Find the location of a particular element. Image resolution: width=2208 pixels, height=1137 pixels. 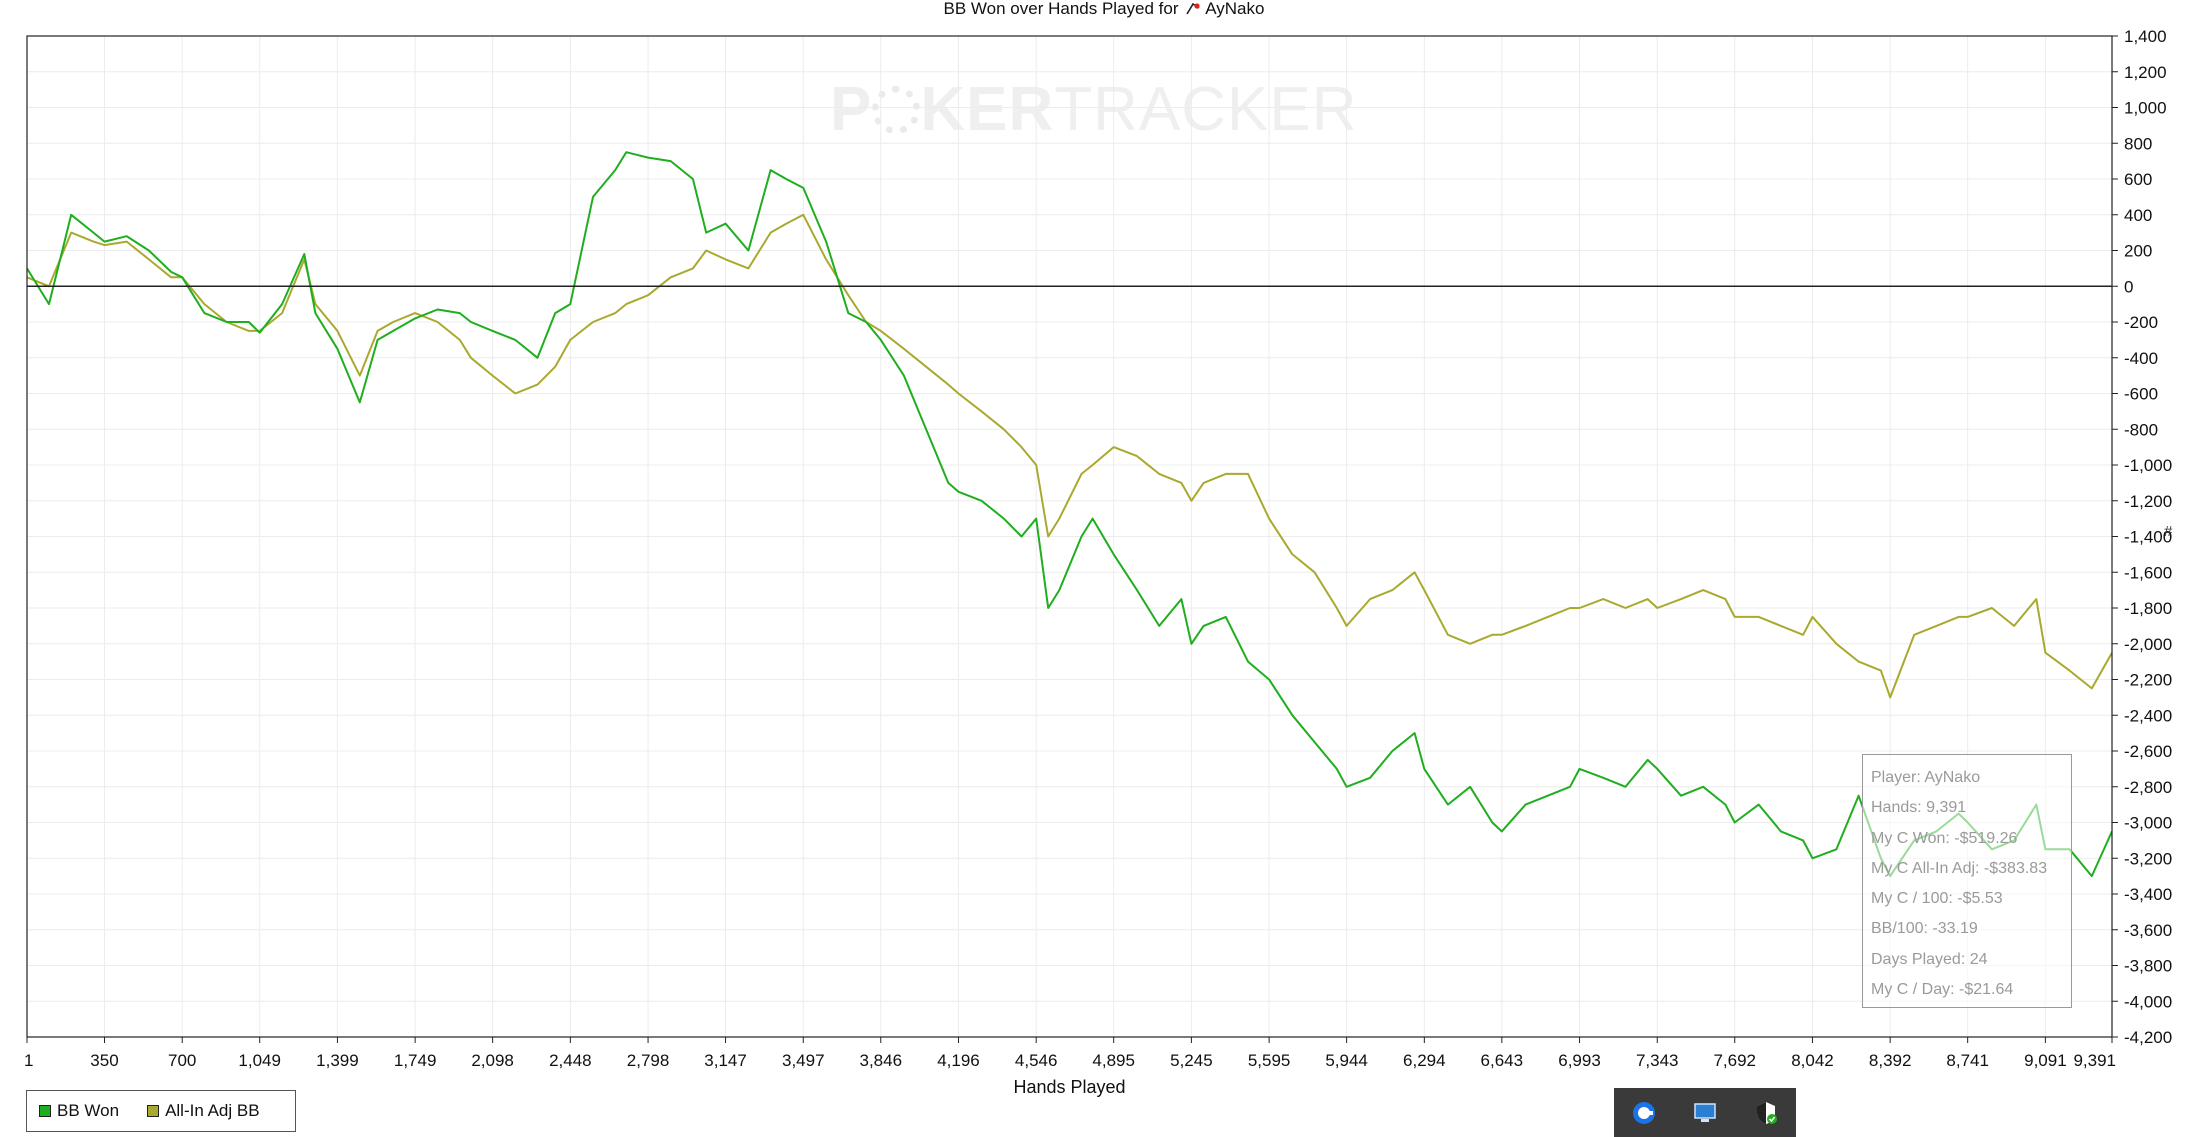

x-tick-label: 9,091 is located at coordinates (2045, 1060).